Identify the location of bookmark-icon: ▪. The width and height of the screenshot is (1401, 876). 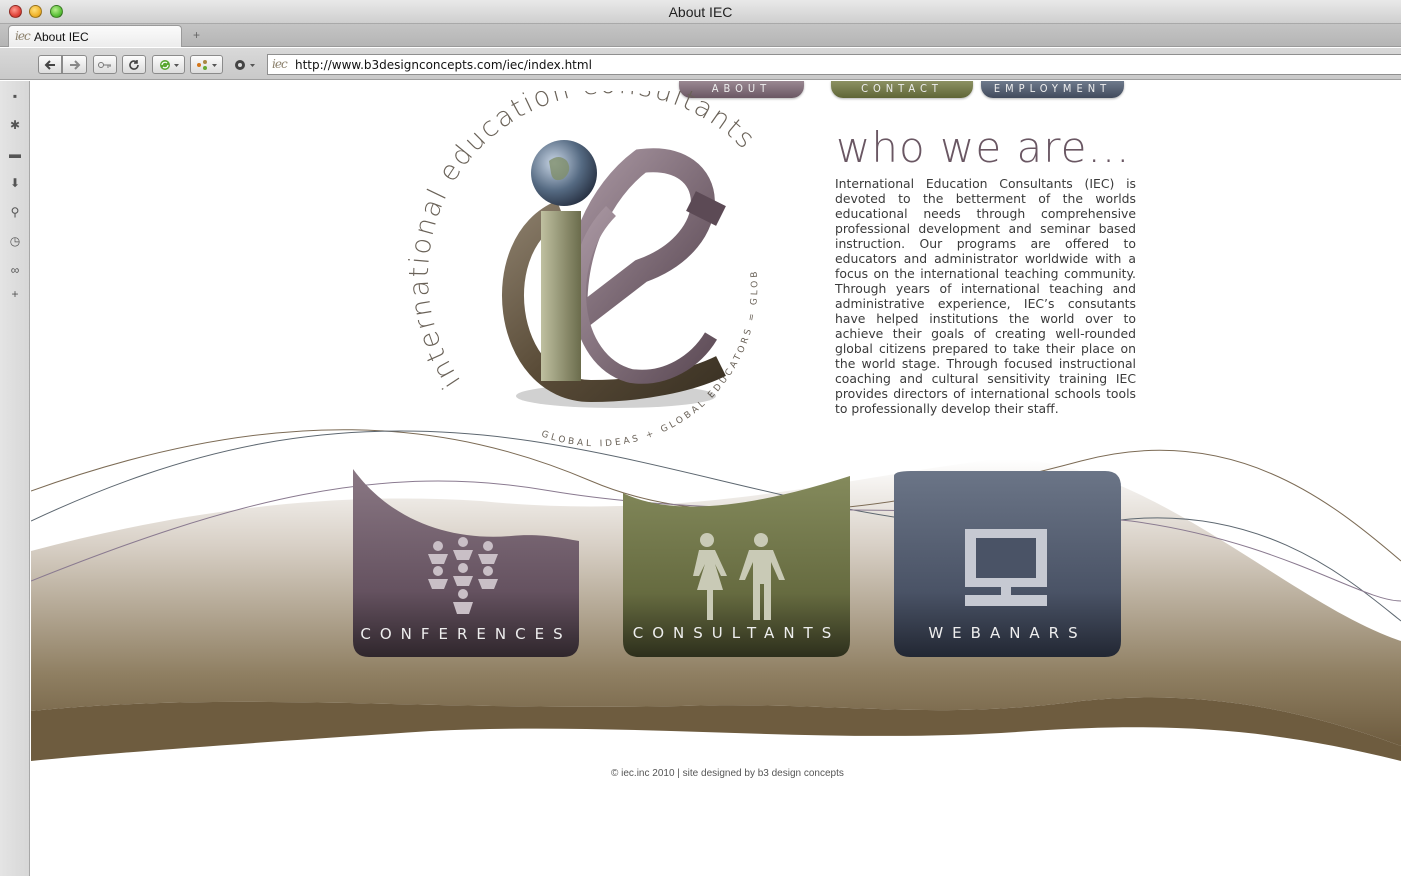
(15, 96).